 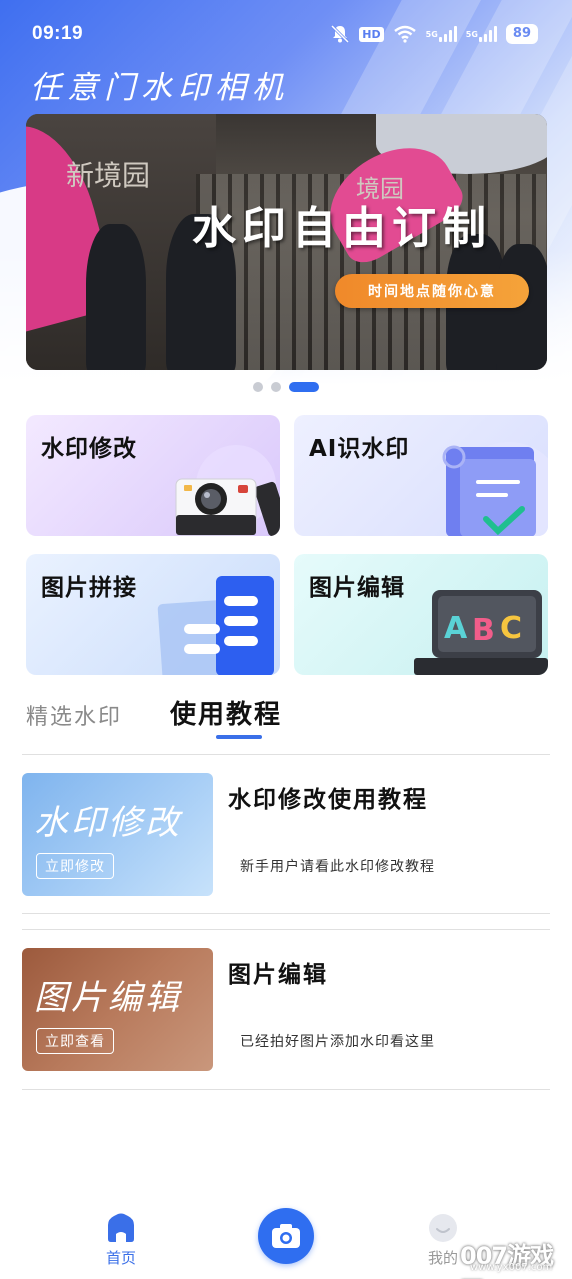 What do you see at coordinates (337, 867) in the screenshot?
I see `tutorial-description: 新手用户请看此水印修改教程` at bounding box center [337, 867].